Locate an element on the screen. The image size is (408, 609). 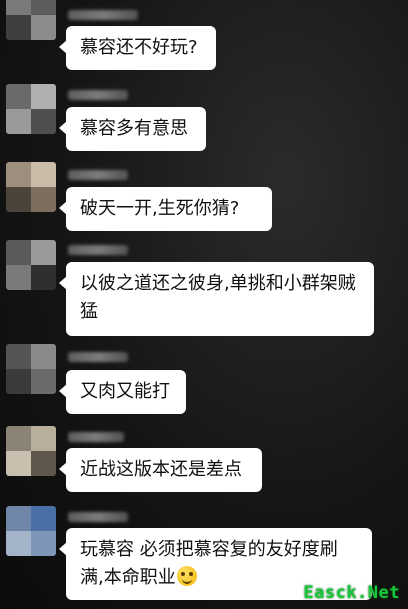
message-bubble: 慕容多有意思 is located at coordinates (132, 129).